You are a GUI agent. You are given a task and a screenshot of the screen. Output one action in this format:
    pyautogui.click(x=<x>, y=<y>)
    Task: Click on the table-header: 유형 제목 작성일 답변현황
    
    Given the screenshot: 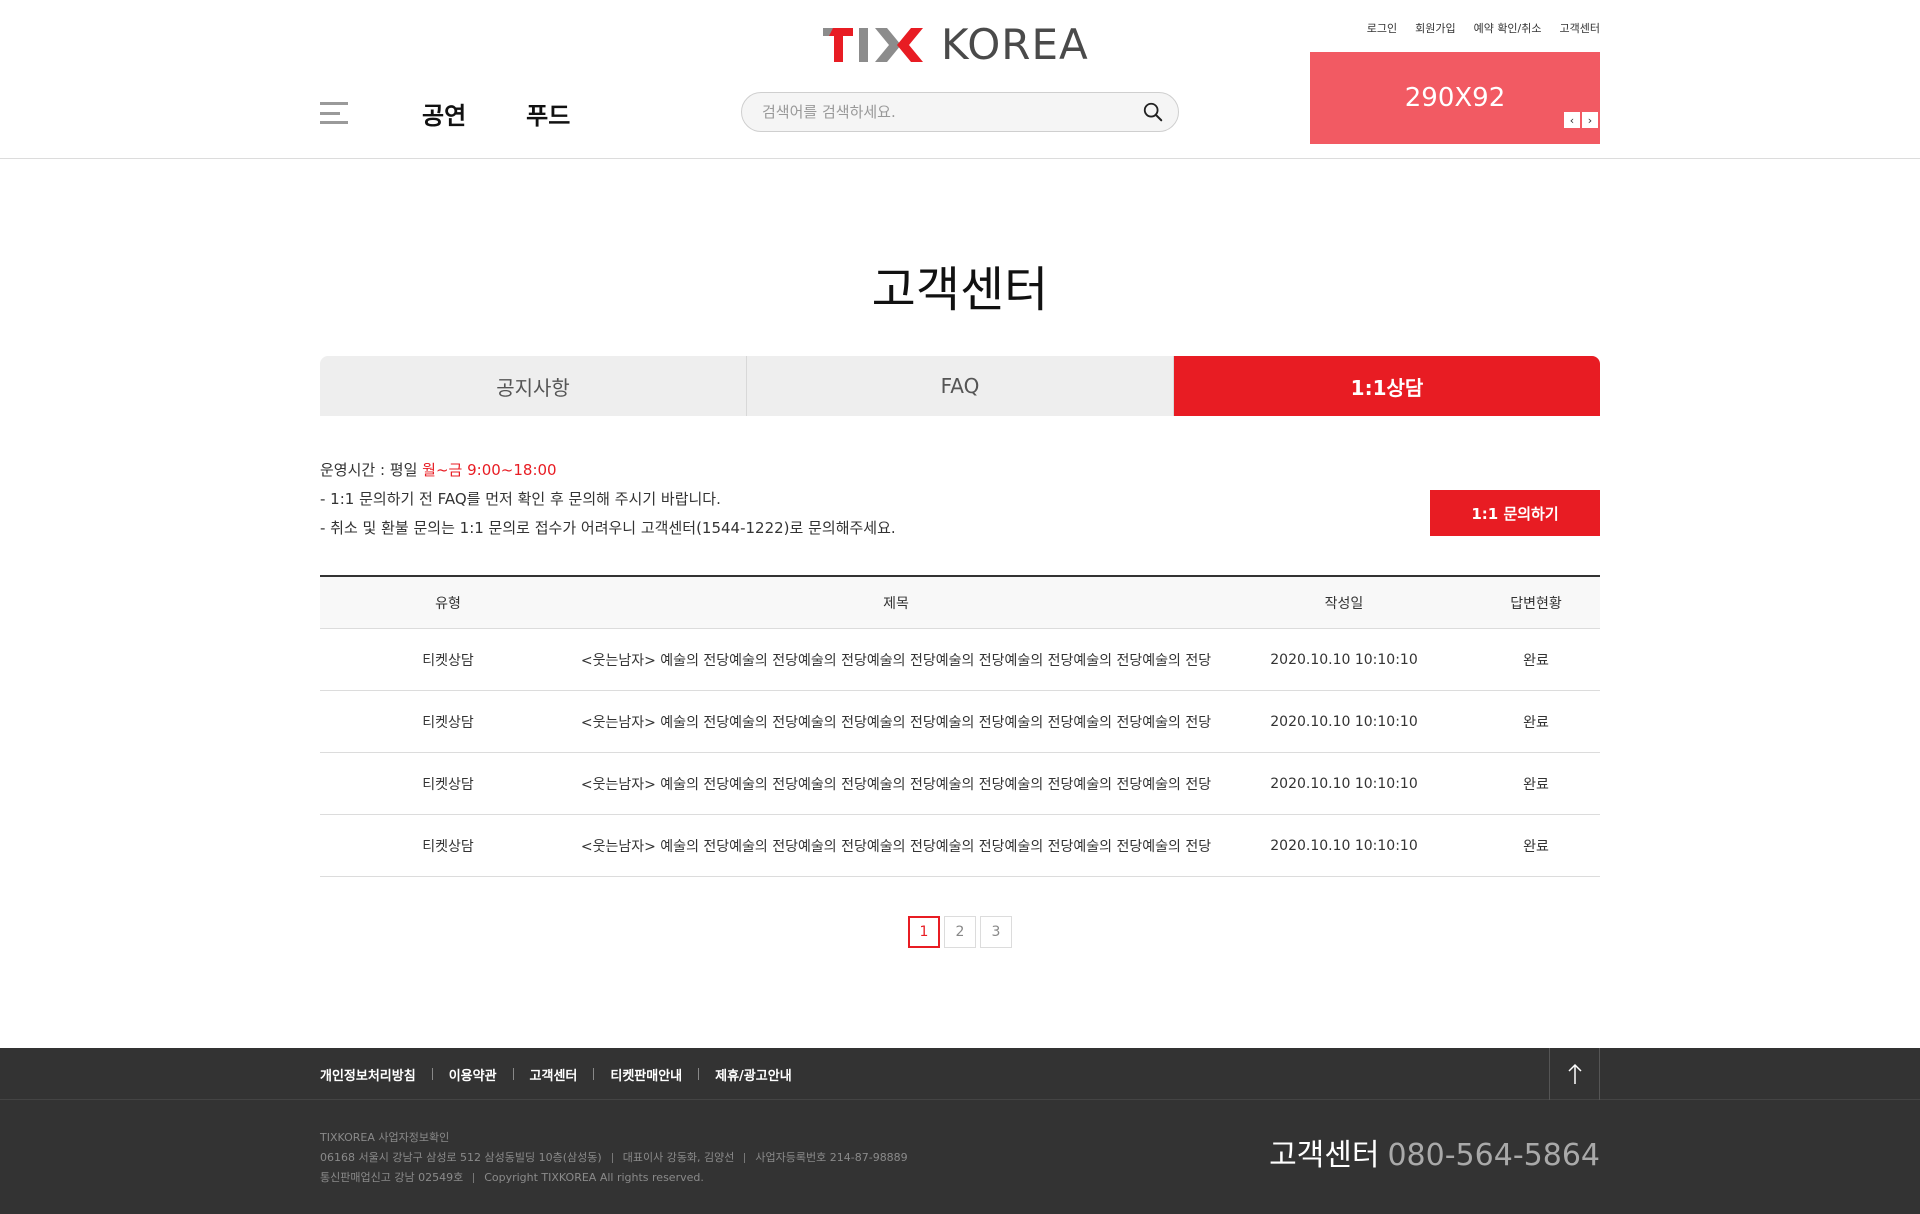 What is the action you would take?
    pyautogui.click(x=960, y=603)
    